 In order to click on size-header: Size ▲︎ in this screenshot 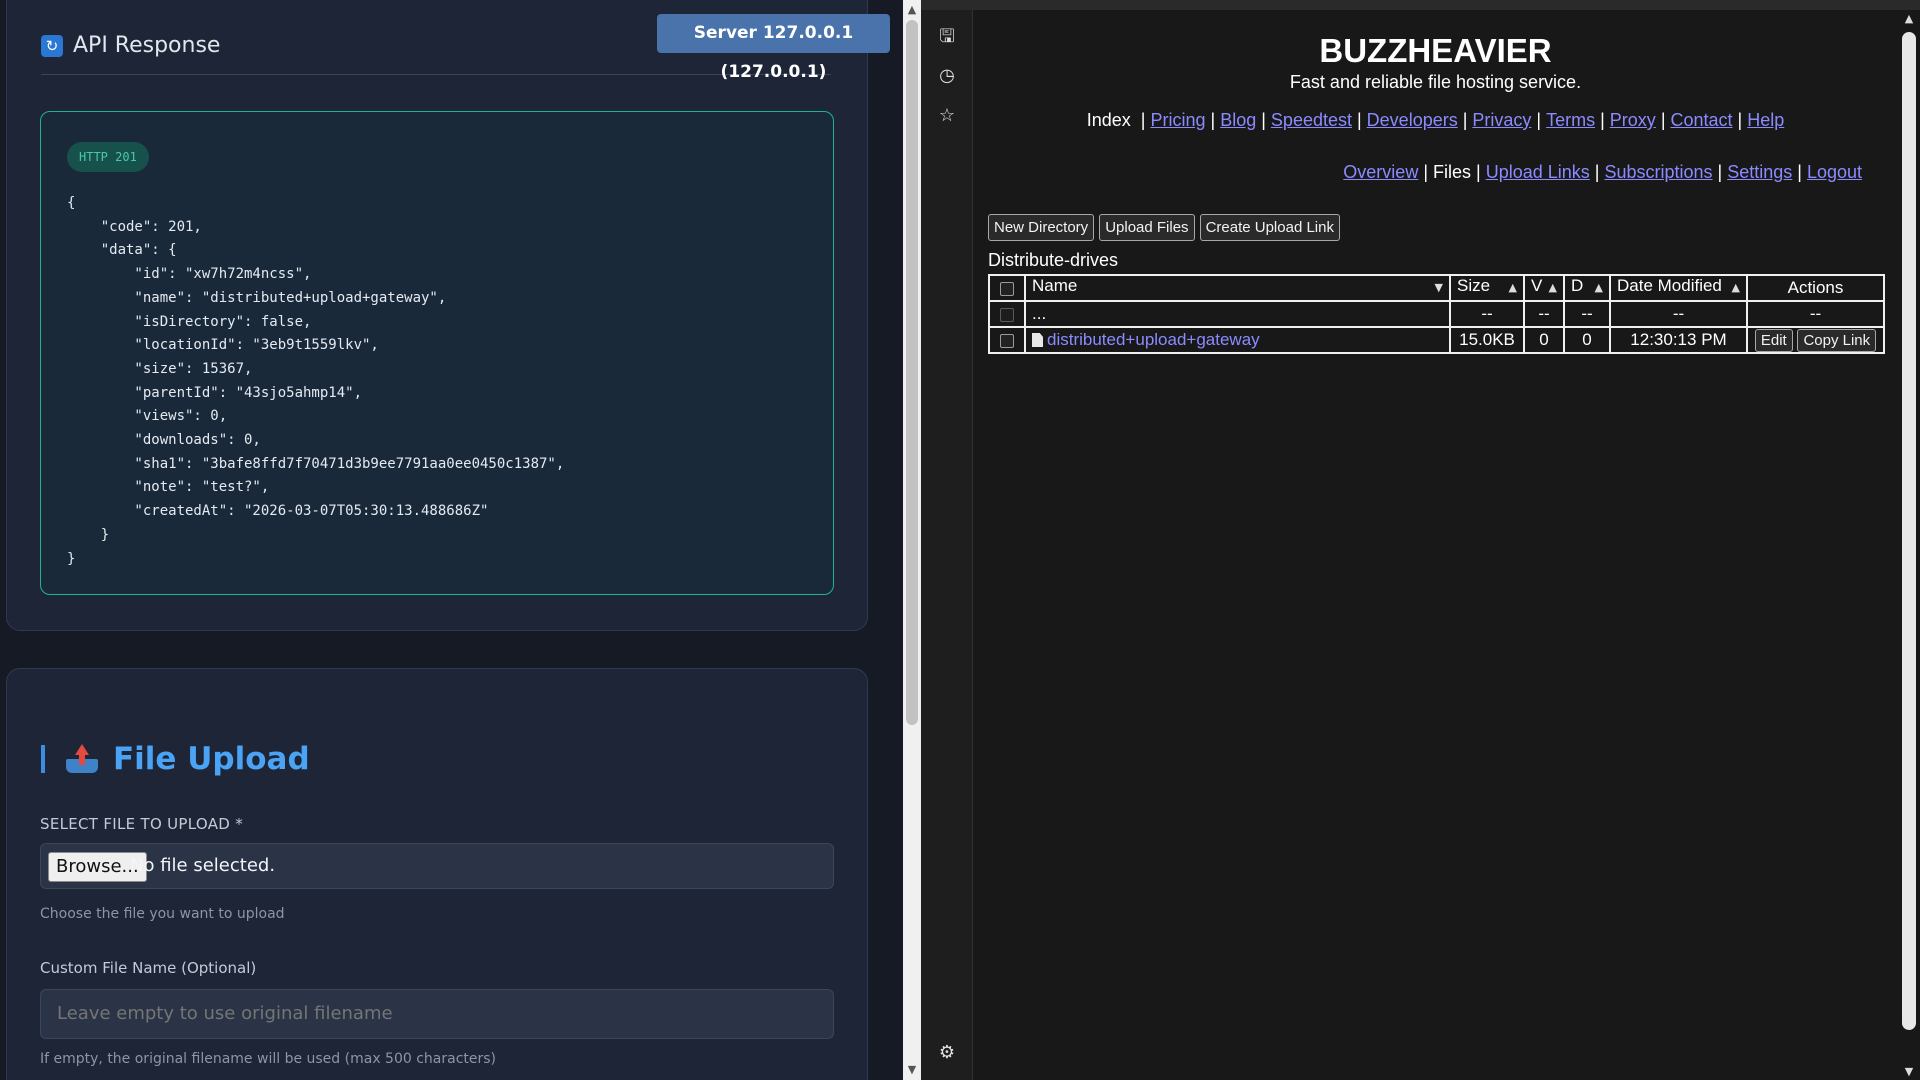, I will do `click(1487, 288)`.